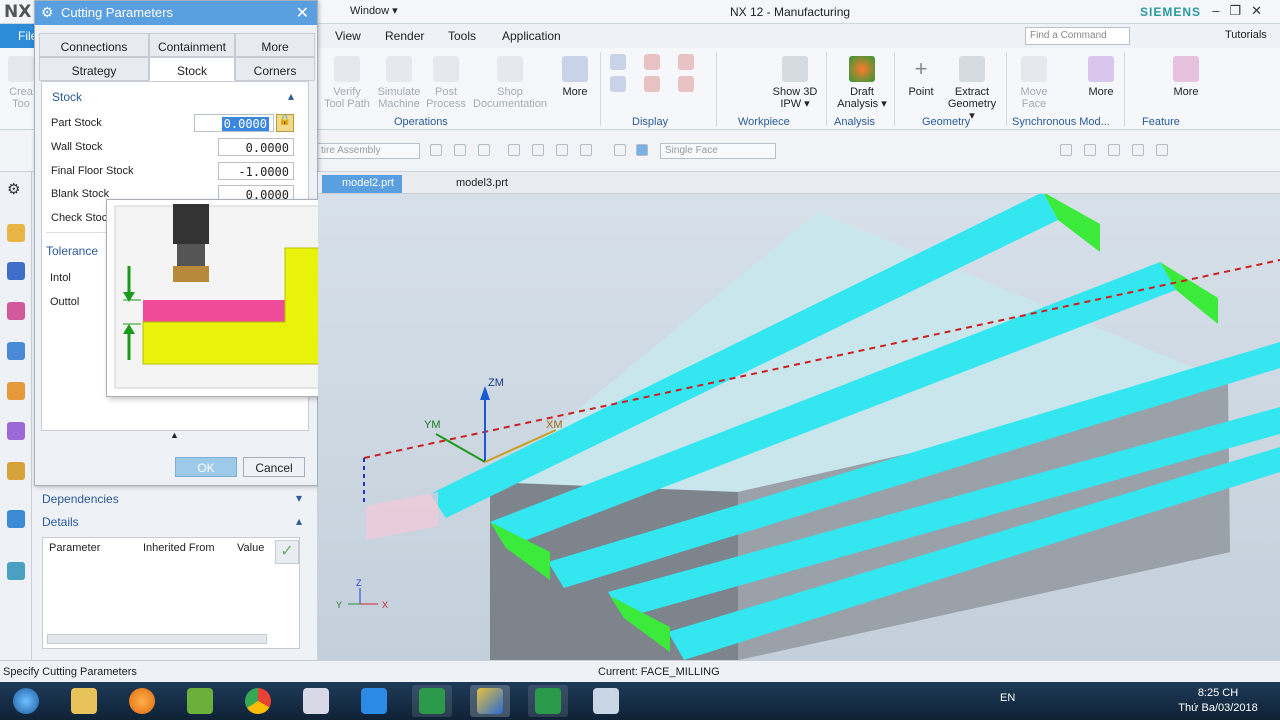 The image size is (1280, 720). Describe the element at coordinates (1101, 77) in the screenshot. I see `more-sync-button: More` at that location.